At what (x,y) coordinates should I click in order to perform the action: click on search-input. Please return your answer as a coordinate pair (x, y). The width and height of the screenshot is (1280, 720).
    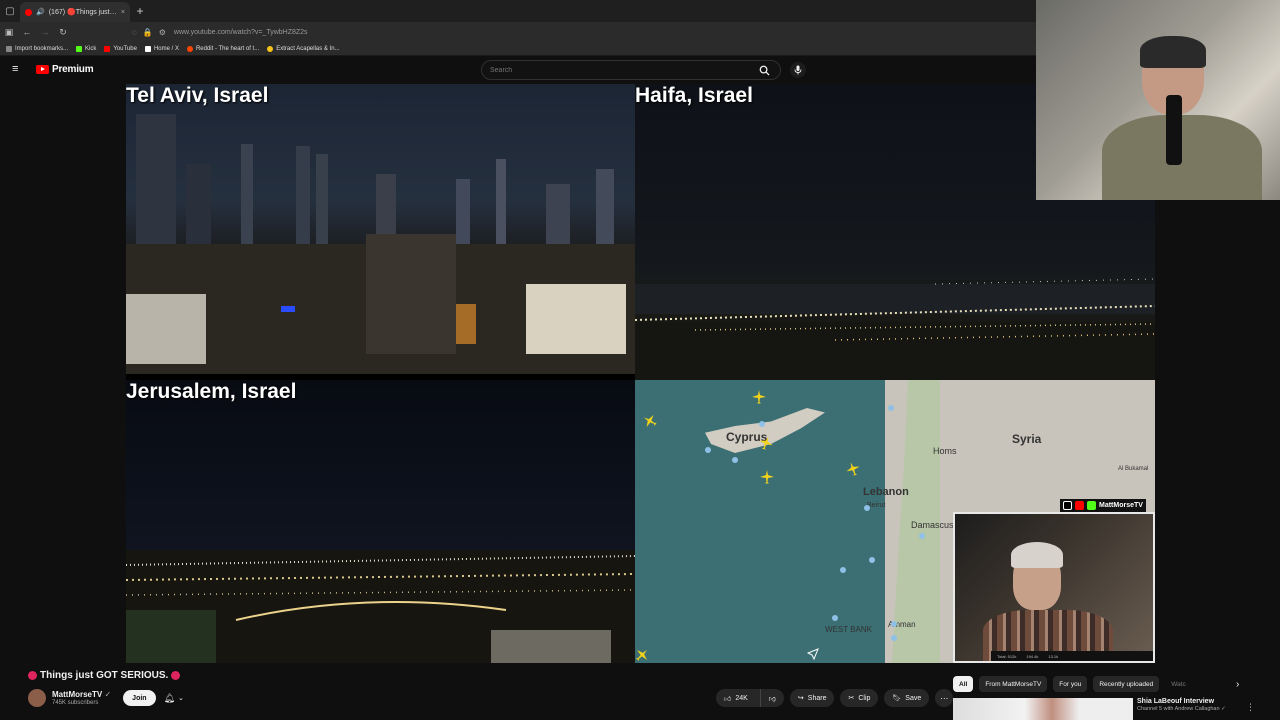
    Looking at the image, I should click on (615, 70).